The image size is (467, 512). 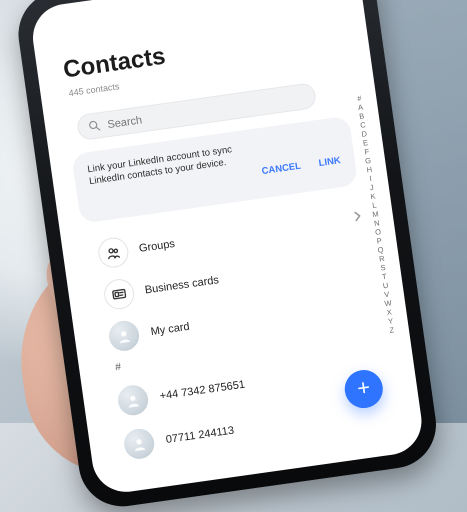 What do you see at coordinates (391, 330) in the screenshot?
I see `index-letter: Z` at bounding box center [391, 330].